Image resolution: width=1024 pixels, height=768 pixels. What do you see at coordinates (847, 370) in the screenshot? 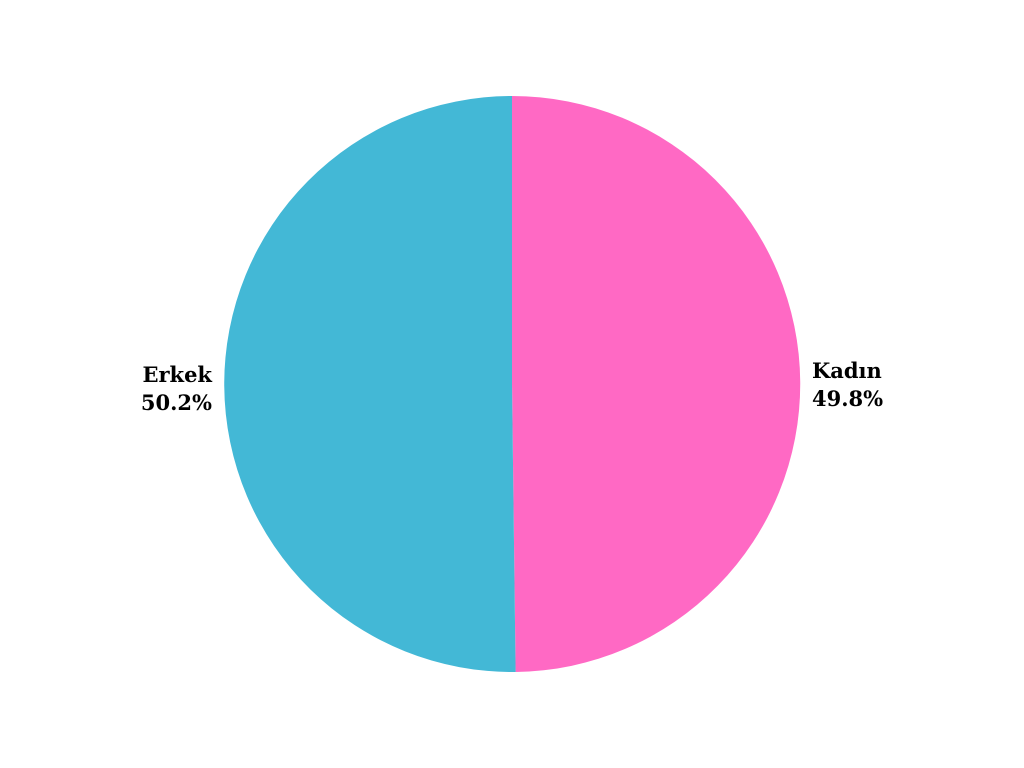
I see `pie-slice-label-0: Kadın` at bounding box center [847, 370].